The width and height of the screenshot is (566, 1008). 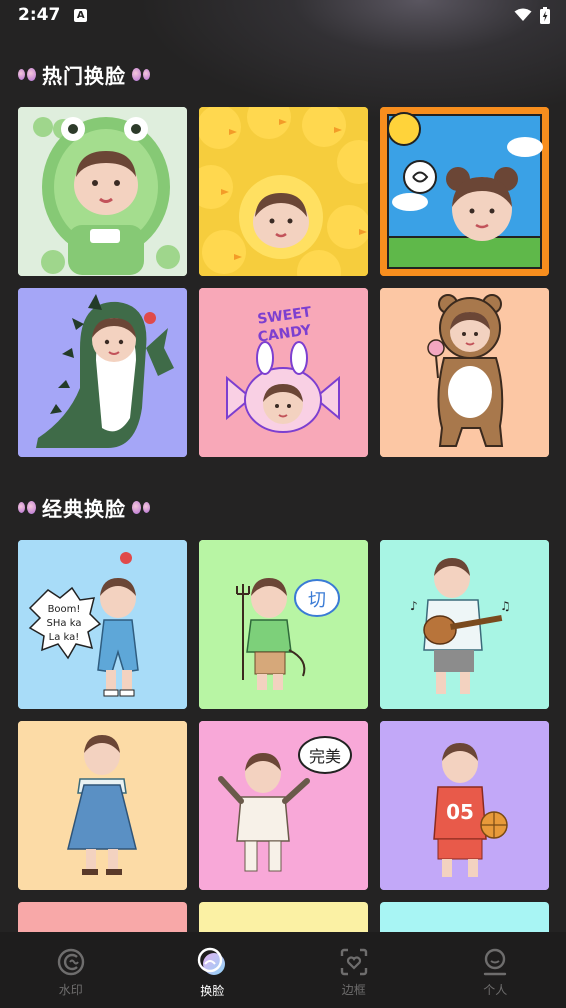 What do you see at coordinates (212, 961) in the screenshot?
I see `faceswap-icon` at bounding box center [212, 961].